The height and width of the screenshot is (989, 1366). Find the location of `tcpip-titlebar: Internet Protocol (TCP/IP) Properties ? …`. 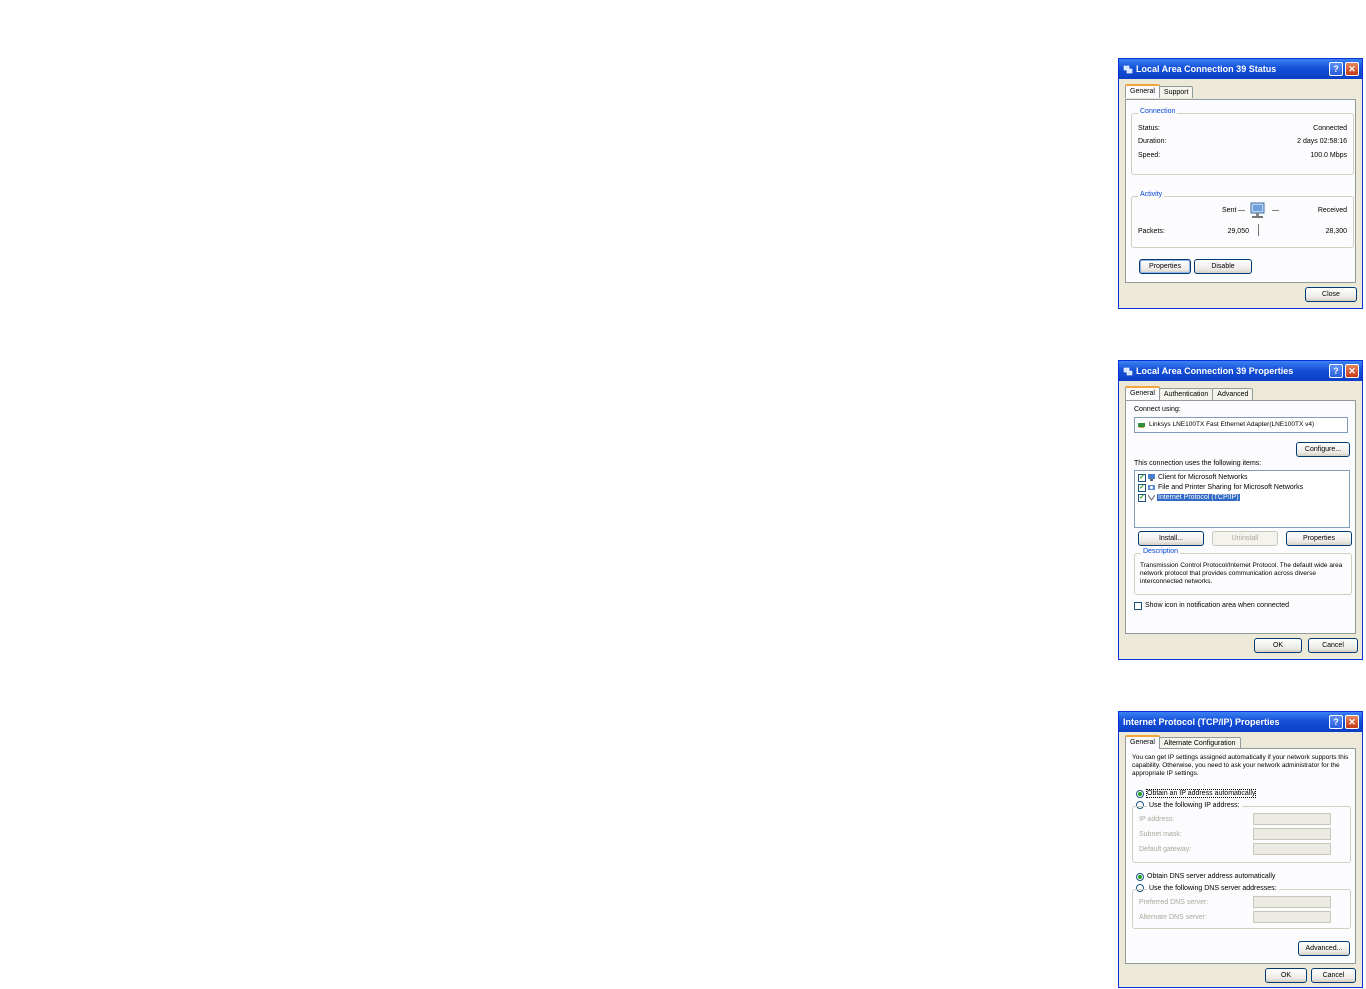

tcpip-titlebar: Internet Protocol (TCP/IP) Properties ? … is located at coordinates (1240, 722).